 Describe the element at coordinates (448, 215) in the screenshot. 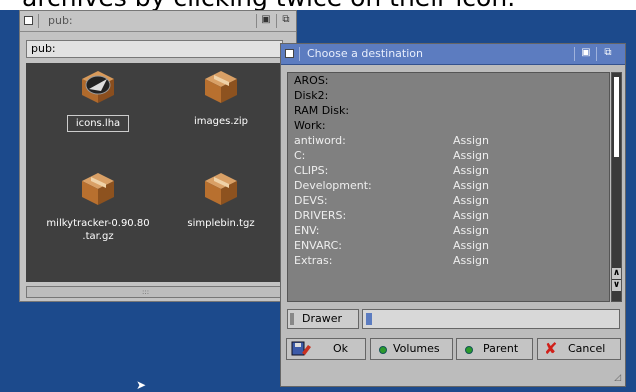

I see `assign-row: DRIVERS: Assign` at that location.